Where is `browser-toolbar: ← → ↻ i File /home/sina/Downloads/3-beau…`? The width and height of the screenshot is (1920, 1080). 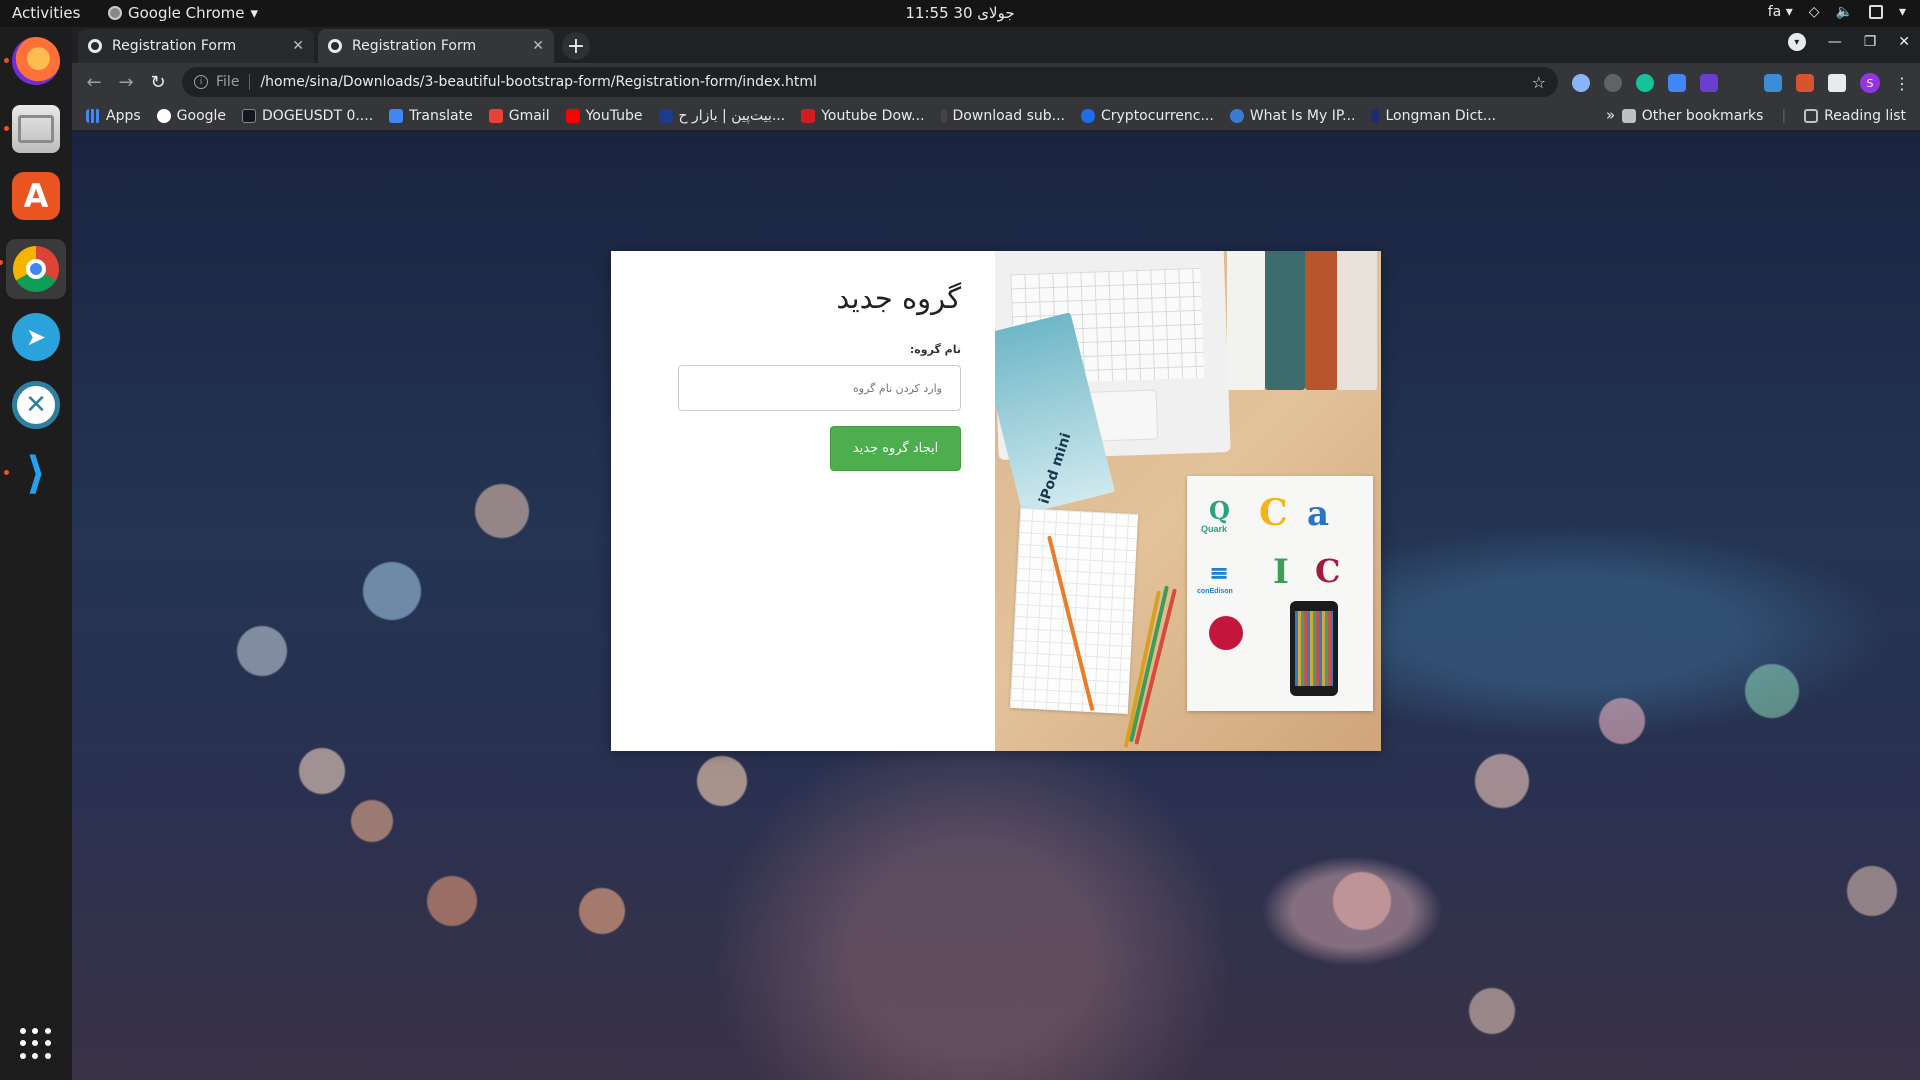 browser-toolbar: ← → ↻ i File /home/sina/Downloads/3-beau… is located at coordinates (996, 82).